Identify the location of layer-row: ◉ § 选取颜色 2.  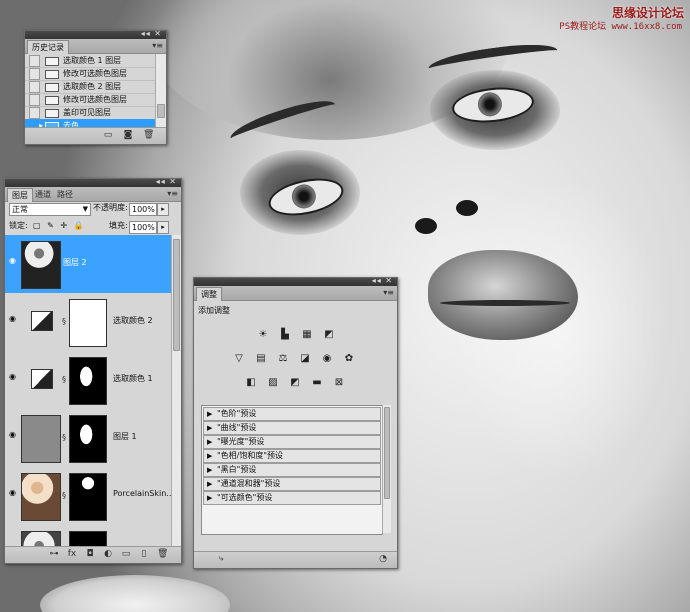
(88, 322).